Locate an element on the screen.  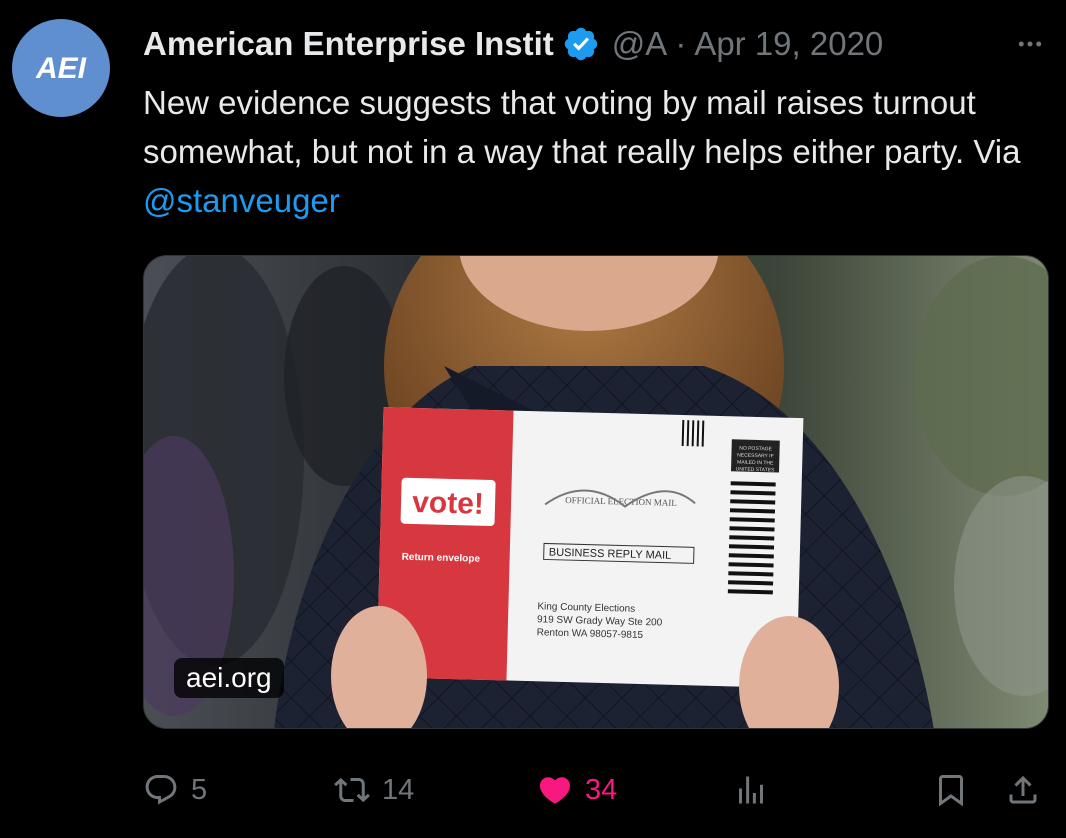
heart-icon is located at coordinates (555, 790).